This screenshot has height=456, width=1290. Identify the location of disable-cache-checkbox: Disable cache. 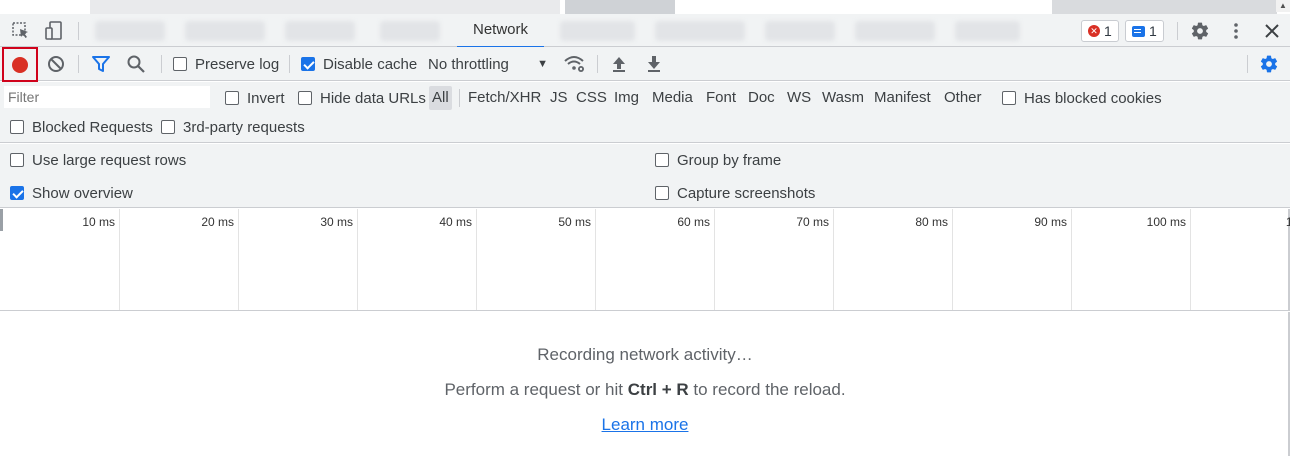
(359, 64).